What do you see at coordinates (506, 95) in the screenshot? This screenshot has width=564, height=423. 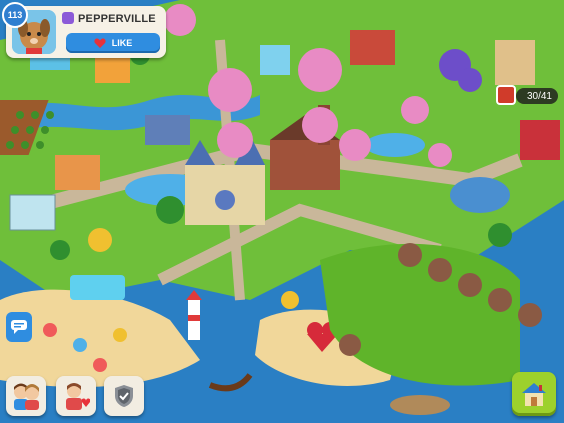 I see `barn-icon` at bounding box center [506, 95].